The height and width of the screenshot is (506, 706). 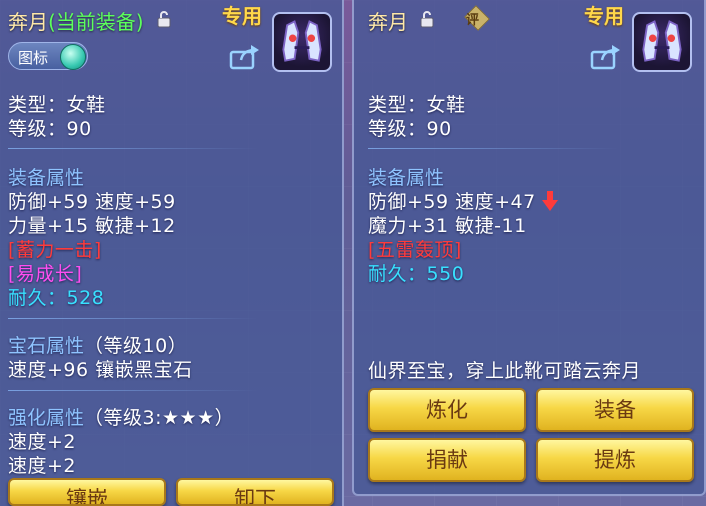 I want to click on gem-header: 宝石属性, so click(x=46, y=346).